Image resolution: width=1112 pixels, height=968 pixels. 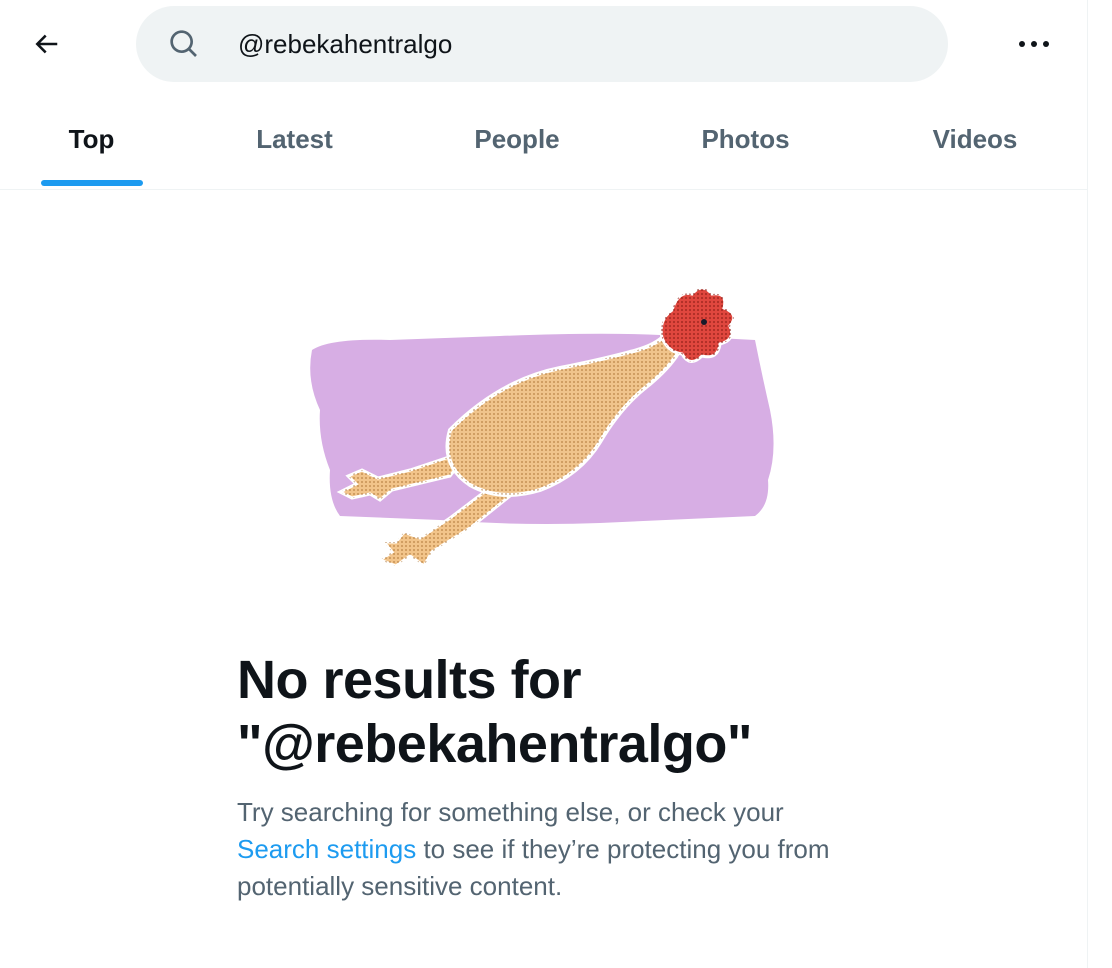 I want to click on column-border, so click(x=1087, y=484).